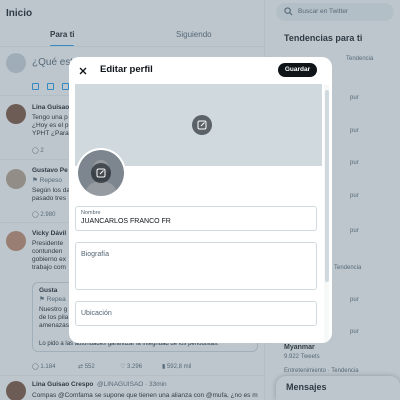 This screenshot has width=400, height=400. Describe the element at coordinates (196, 218) in the screenshot. I see `name-field: Nombre JUANCARLOS FRANCO FR` at that location.